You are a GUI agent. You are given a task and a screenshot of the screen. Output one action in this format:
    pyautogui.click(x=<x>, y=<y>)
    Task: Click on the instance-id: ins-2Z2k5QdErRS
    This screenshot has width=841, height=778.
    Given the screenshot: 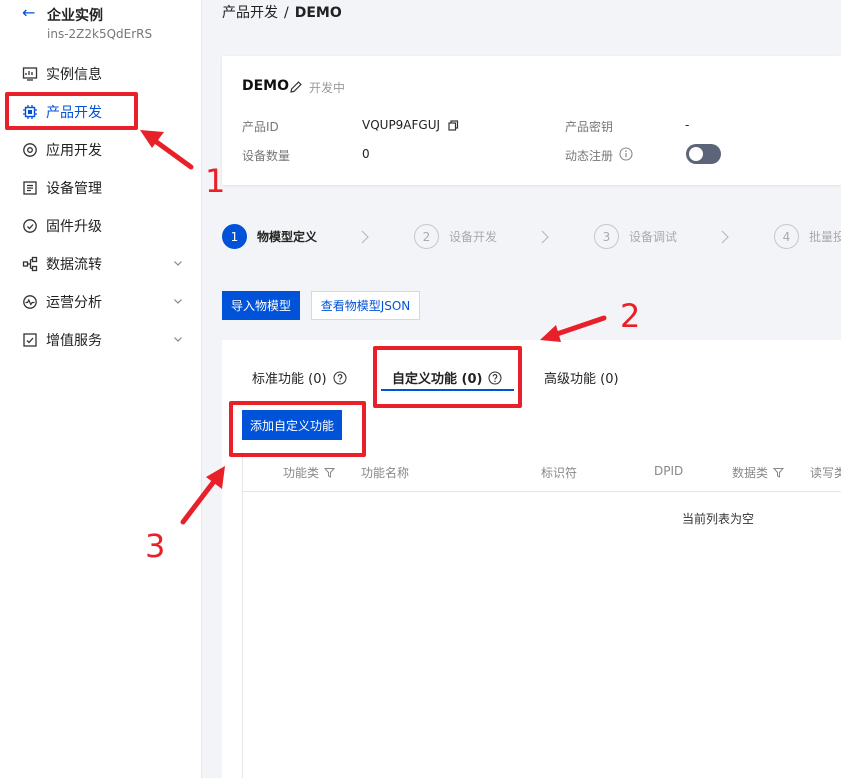 What is the action you would take?
    pyautogui.click(x=100, y=34)
    